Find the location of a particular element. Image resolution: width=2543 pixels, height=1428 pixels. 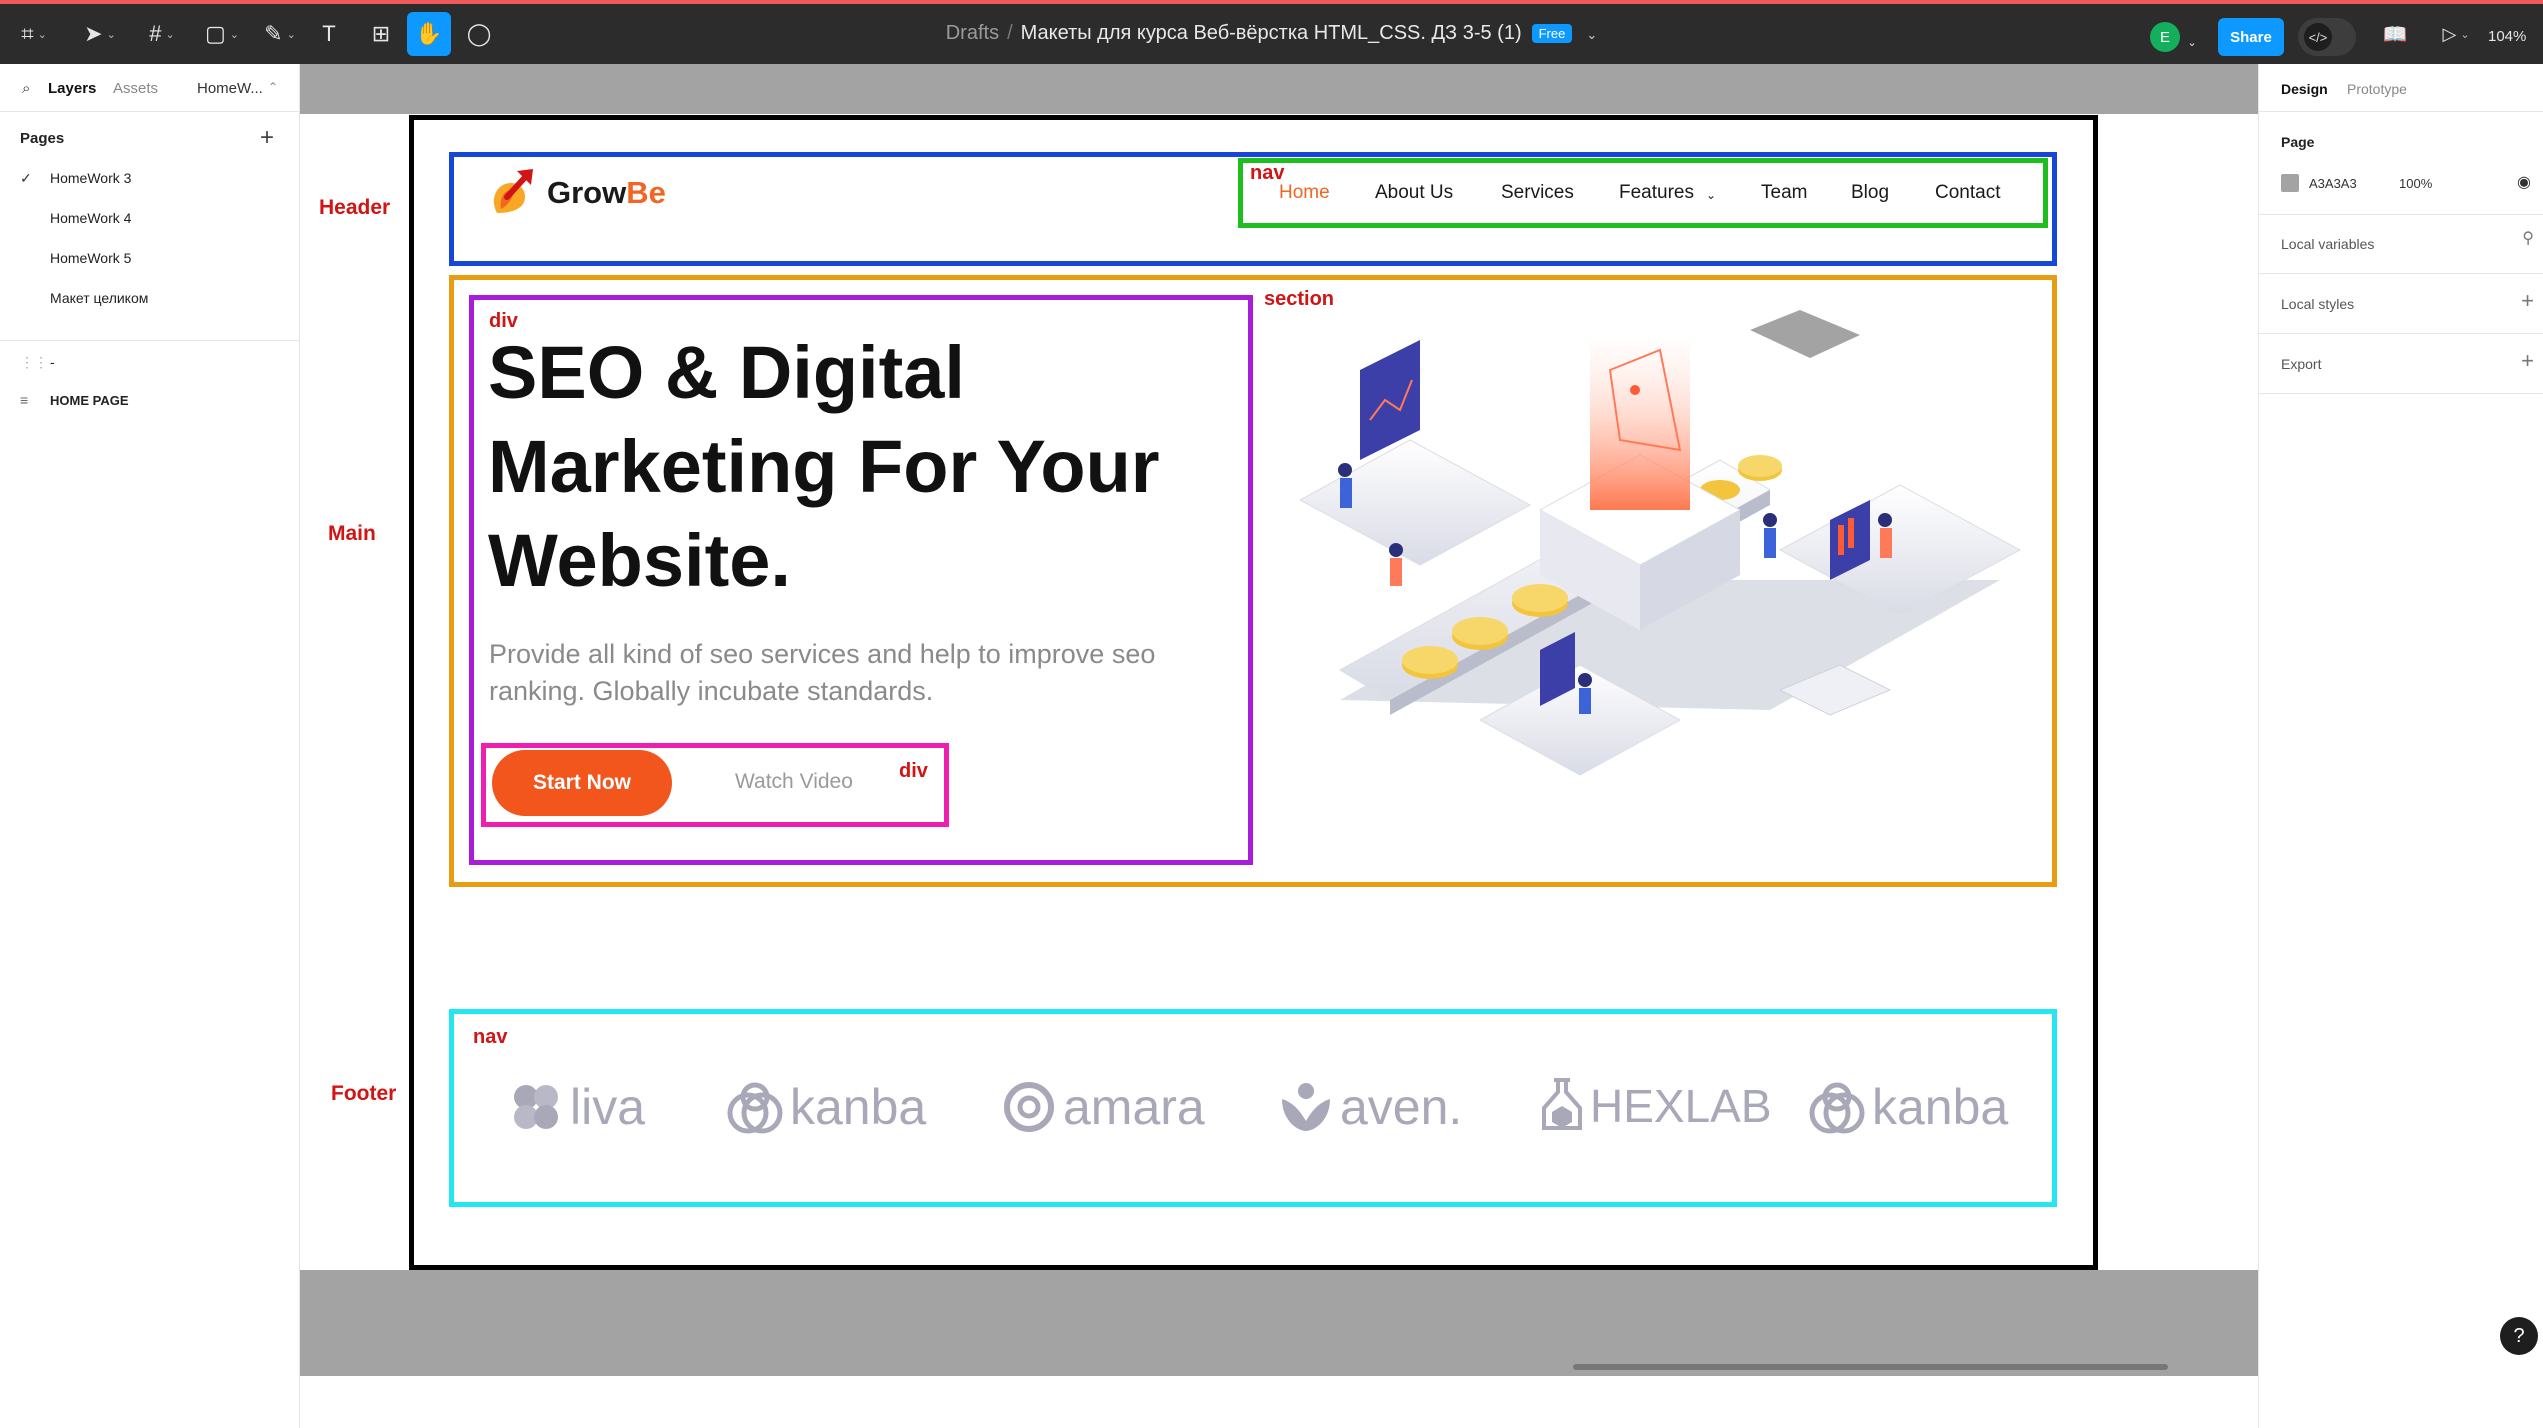

brand-liva: liva is located at coordinates (577, 1107).